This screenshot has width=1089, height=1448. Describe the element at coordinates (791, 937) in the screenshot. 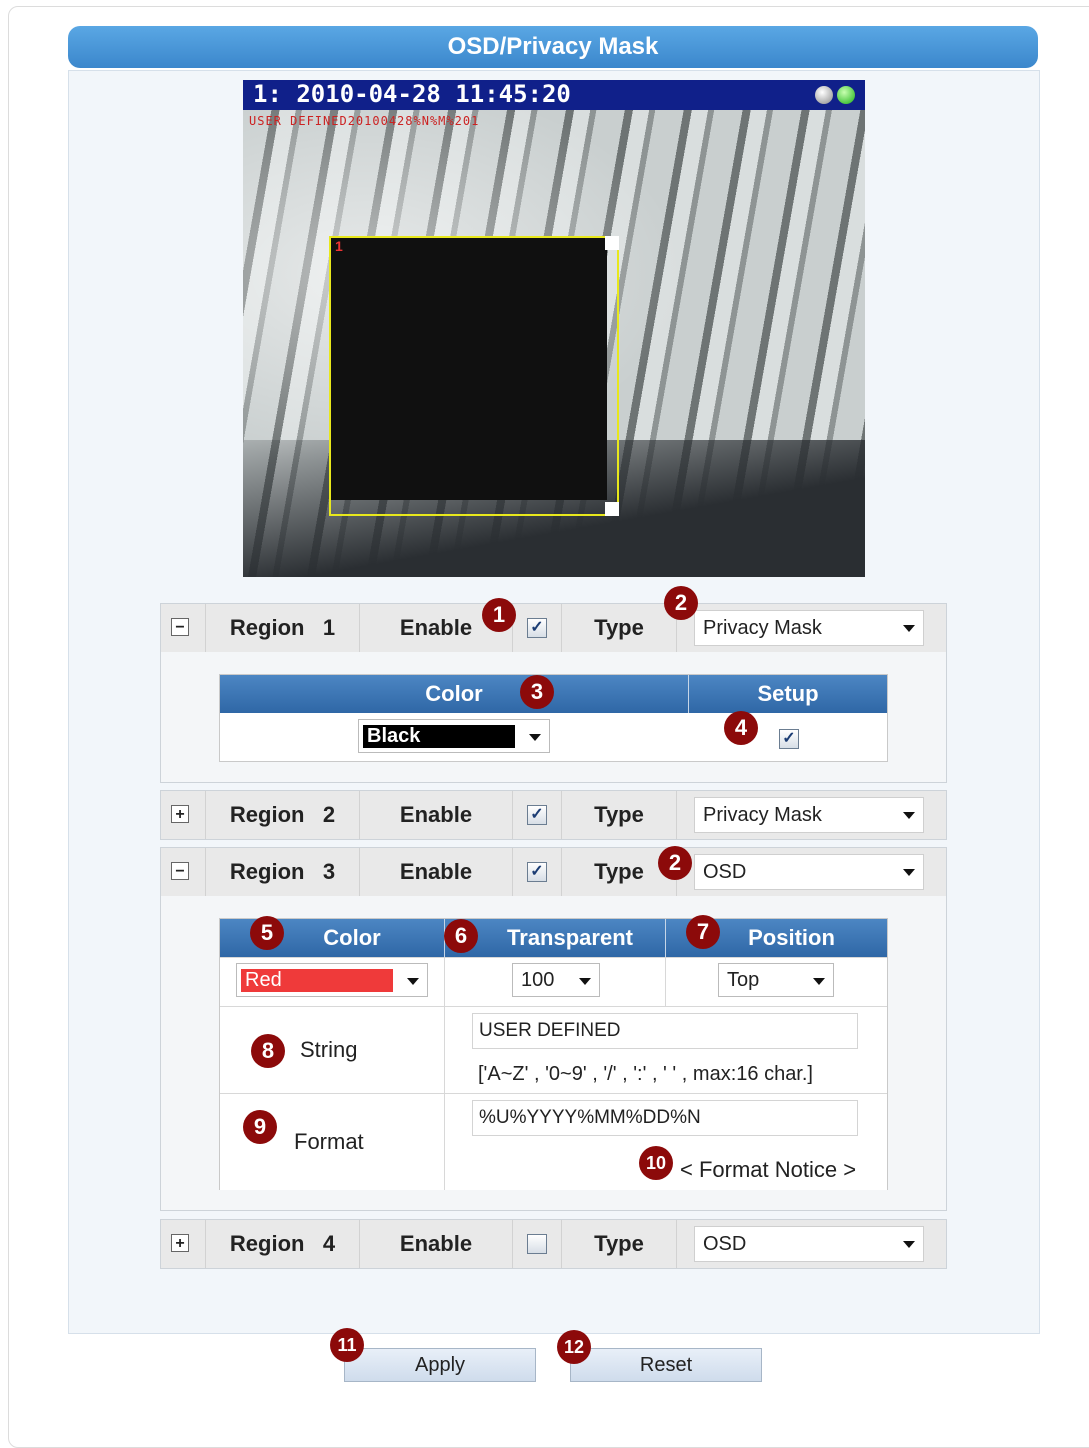

I see `position-header: Position` at that location.